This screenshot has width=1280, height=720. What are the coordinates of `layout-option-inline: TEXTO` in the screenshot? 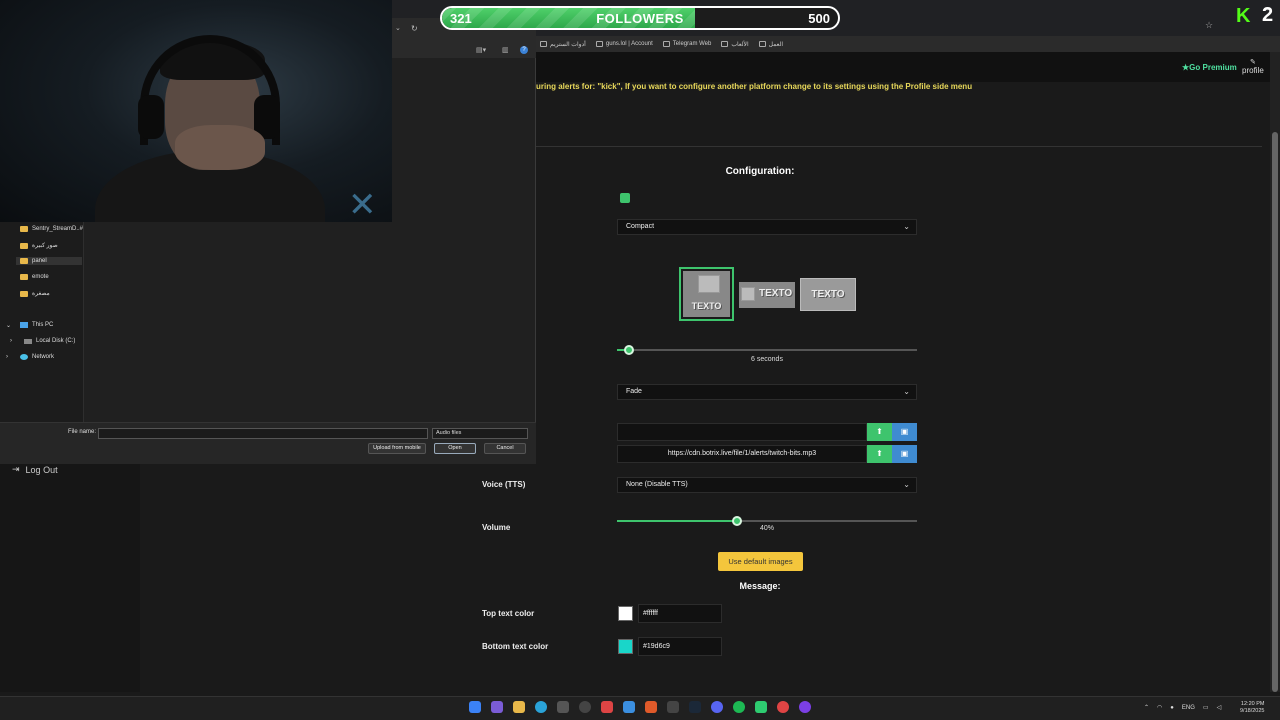 It's located at (767, 295).